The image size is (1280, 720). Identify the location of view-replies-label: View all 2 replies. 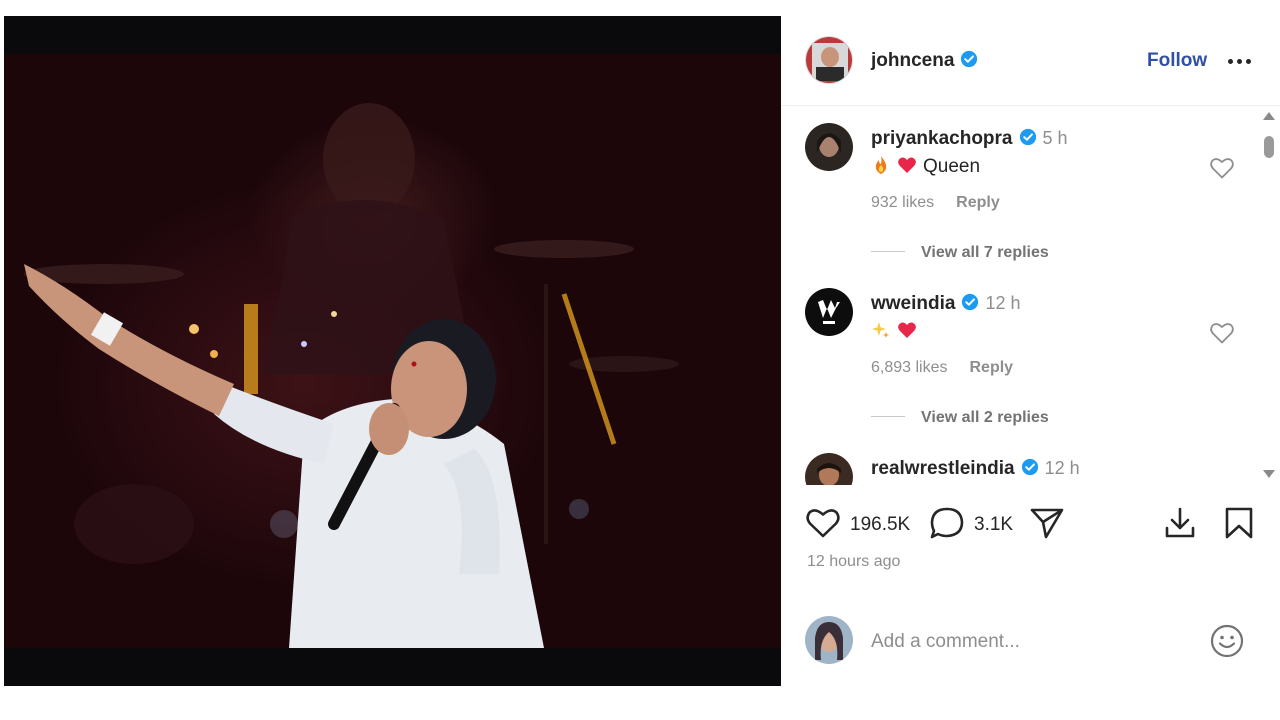
(985, 417).